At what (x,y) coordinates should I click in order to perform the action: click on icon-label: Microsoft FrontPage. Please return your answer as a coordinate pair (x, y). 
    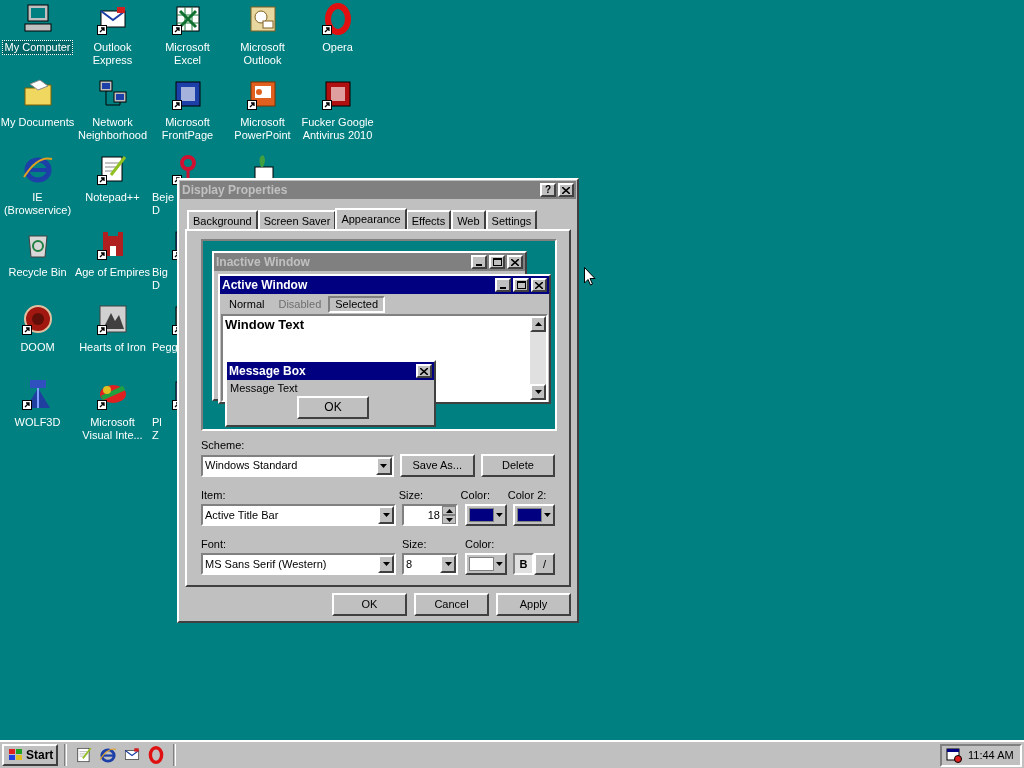
    Looking at the image, I should click on (187, 129).